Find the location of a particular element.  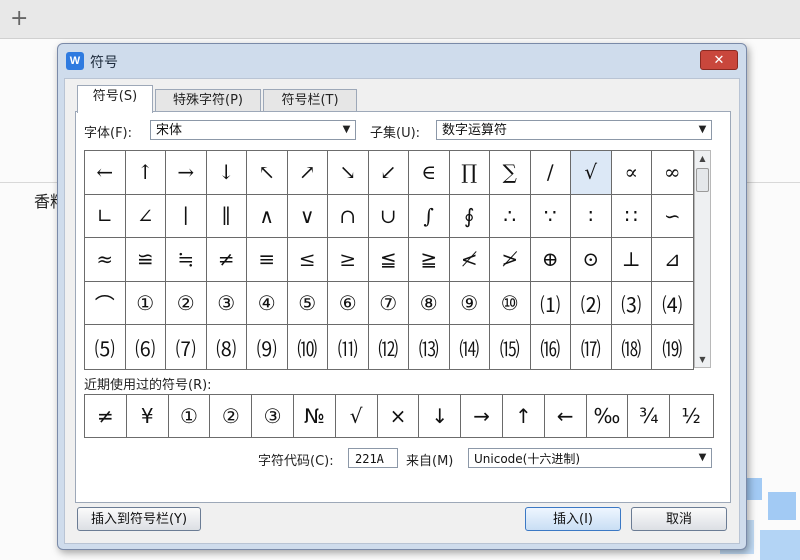

recent-symbol-cell: № is located at coordinates (315, 416).